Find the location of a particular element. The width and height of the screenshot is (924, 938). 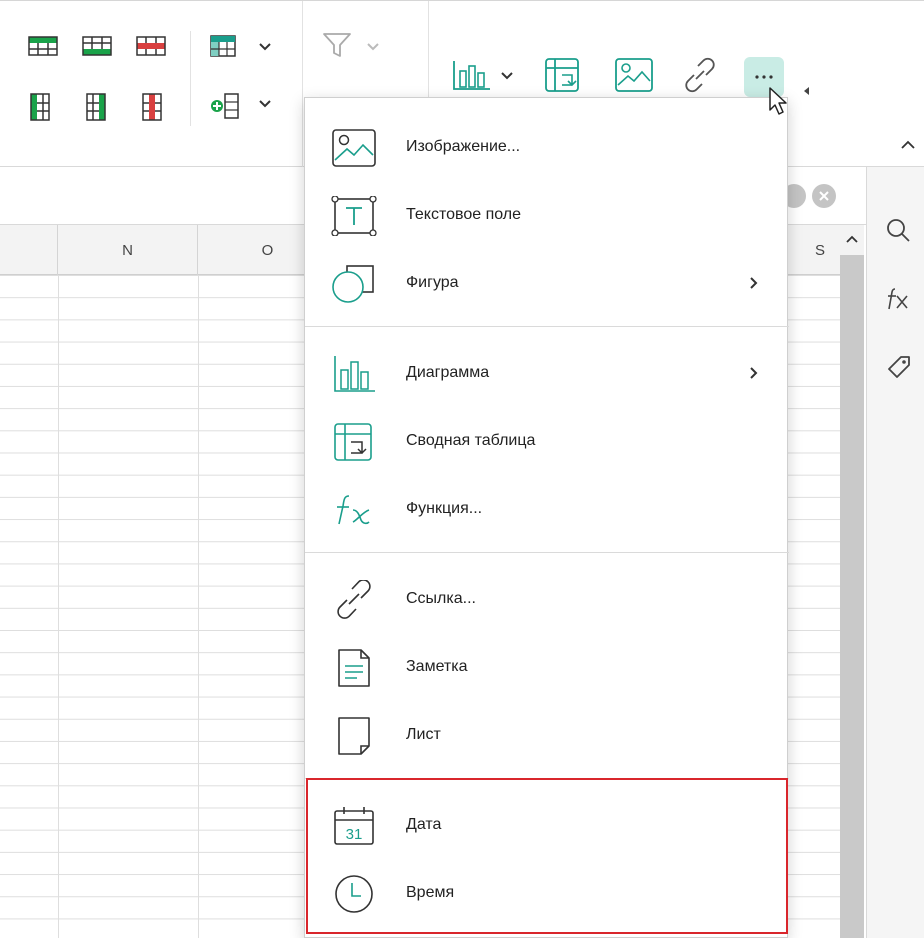

note-icon is located at coordinates (354, 668).